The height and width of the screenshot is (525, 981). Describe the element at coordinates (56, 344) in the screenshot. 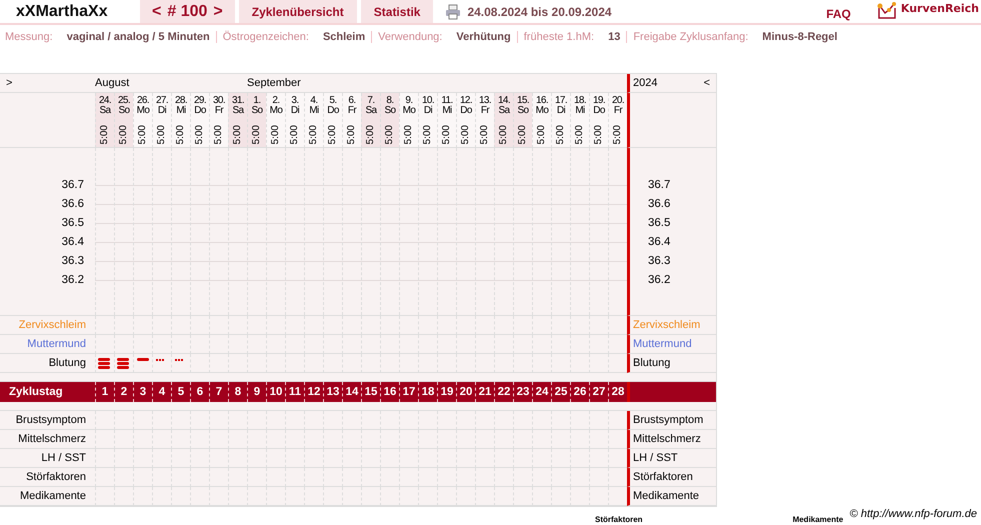

I see `row-label: Muttermund` at that location.